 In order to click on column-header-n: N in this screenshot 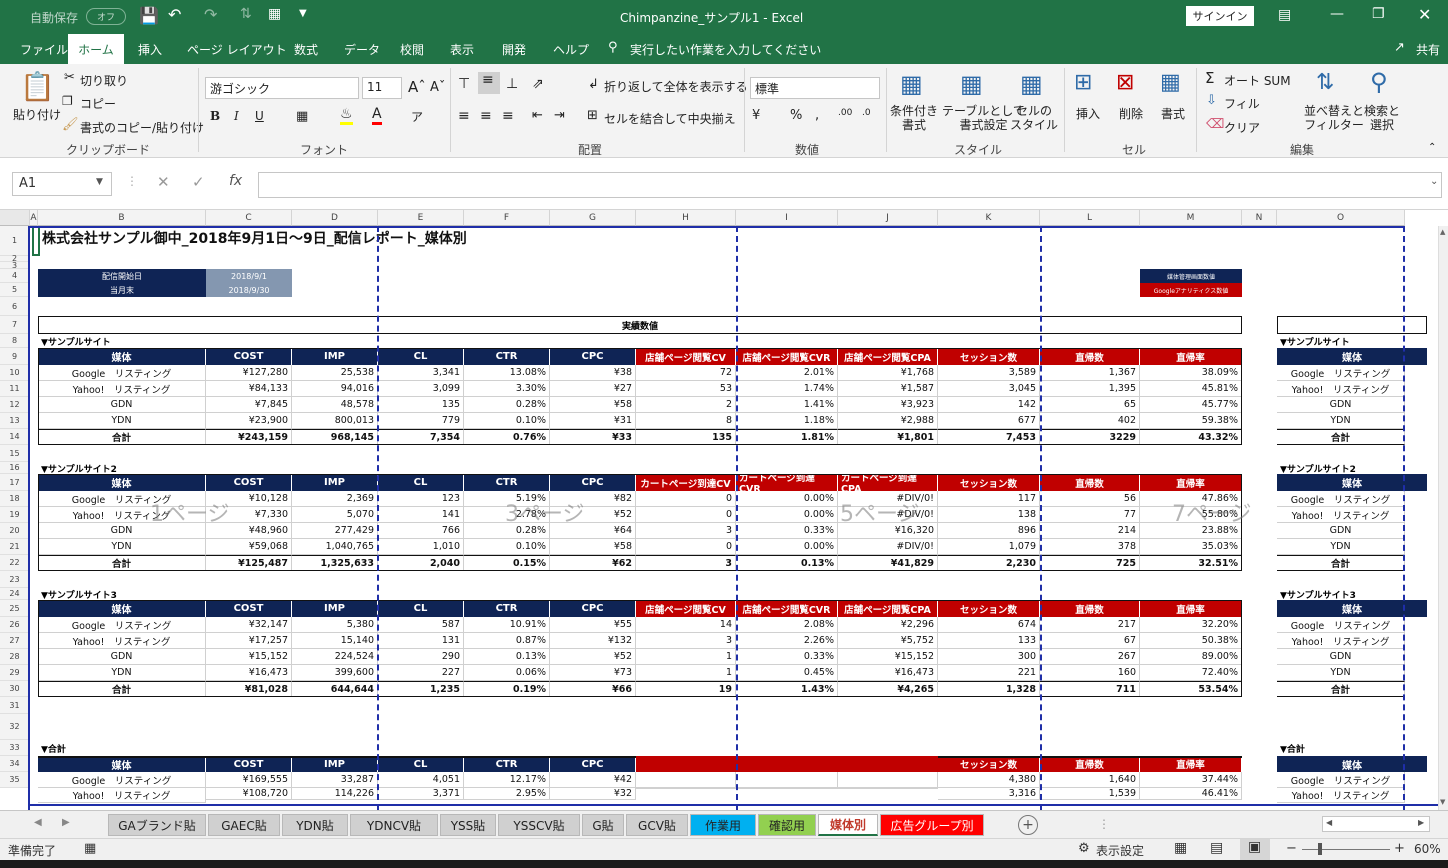, I will do `click(1259, 218)`.